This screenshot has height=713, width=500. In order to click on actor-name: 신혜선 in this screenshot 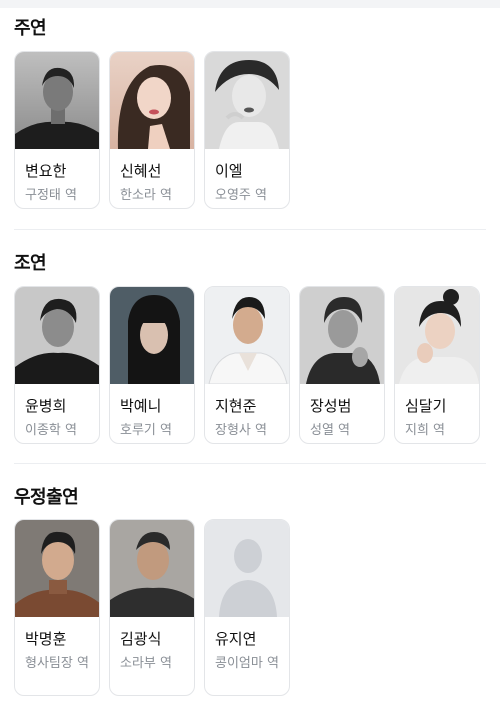, I will do `click(141, 171)`.